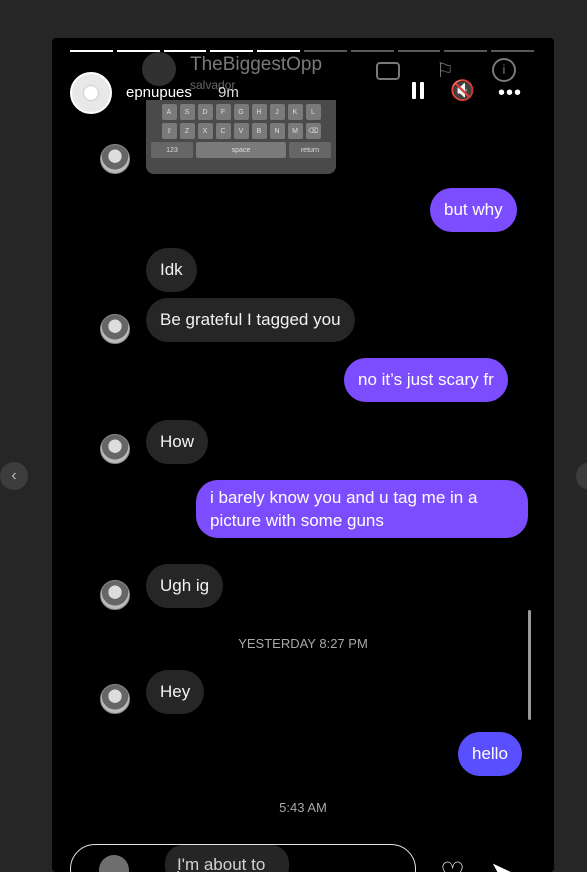  I want to click on next-story-arrow: ›, so click(581, 476).